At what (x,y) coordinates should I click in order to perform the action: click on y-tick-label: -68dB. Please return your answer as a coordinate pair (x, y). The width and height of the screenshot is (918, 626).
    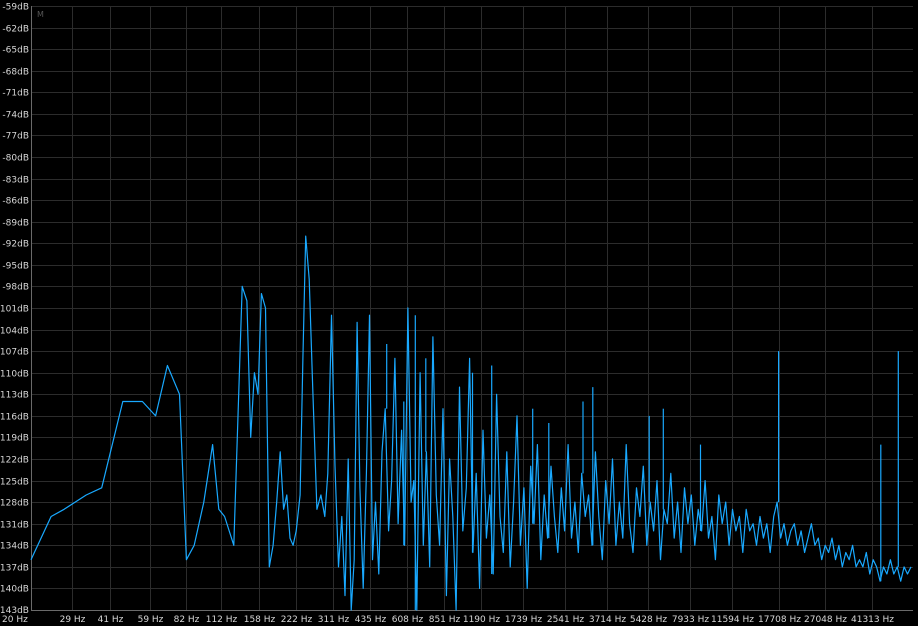
    Looking at the image, I should click on (15, 73).